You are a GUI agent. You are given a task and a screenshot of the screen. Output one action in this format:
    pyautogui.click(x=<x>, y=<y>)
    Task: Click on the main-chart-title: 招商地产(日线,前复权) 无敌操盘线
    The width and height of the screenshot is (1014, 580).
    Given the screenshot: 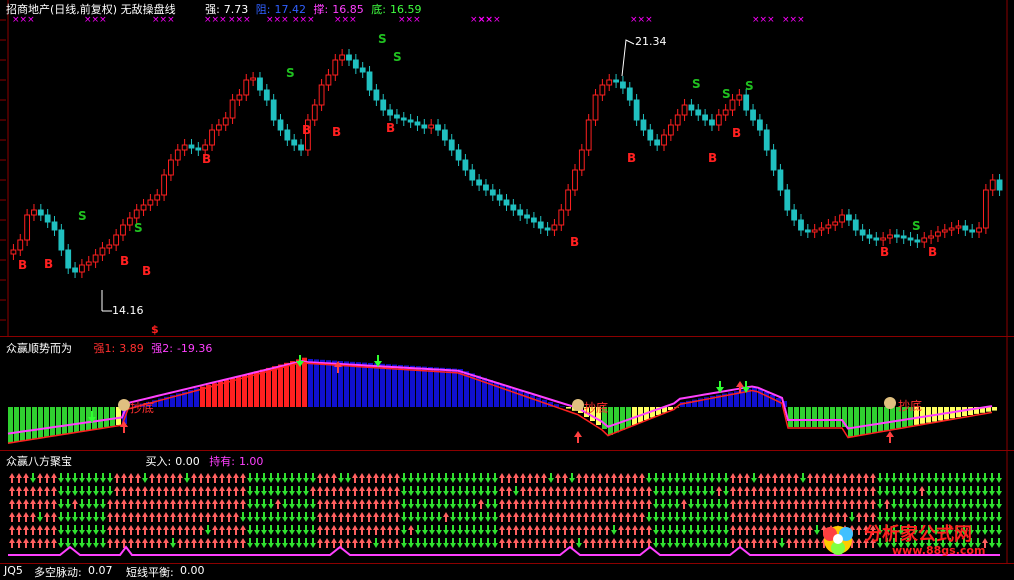 What is the action you would take?
    pyautogui.click(x=91, y=9)
    